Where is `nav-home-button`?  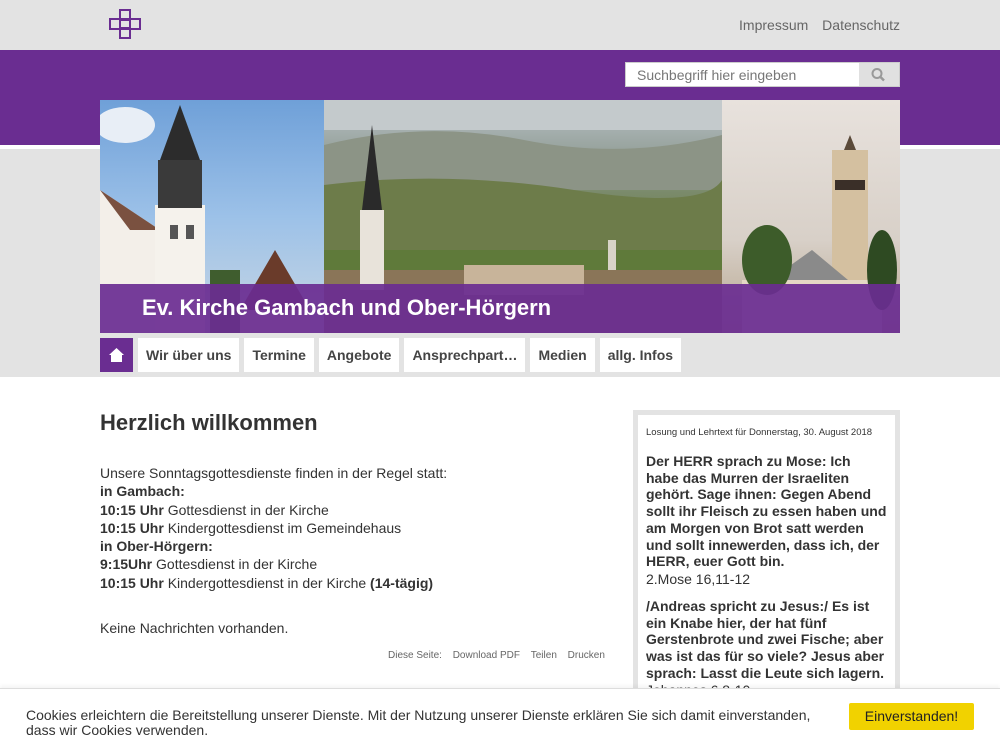
nav-home-button is located at coordinates (116, 355).